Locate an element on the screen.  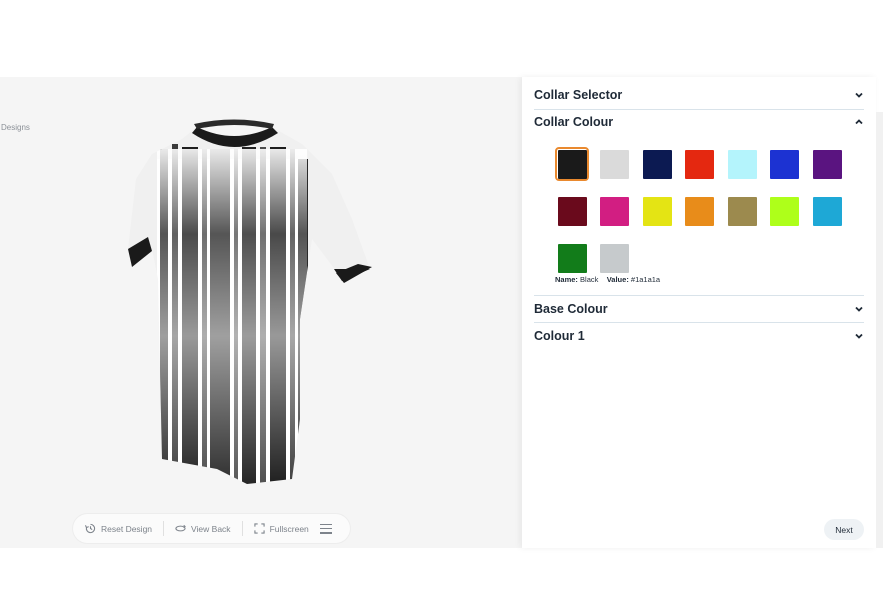
selected-colour-value: #1a1a1a is located at coordinates (645, 279).